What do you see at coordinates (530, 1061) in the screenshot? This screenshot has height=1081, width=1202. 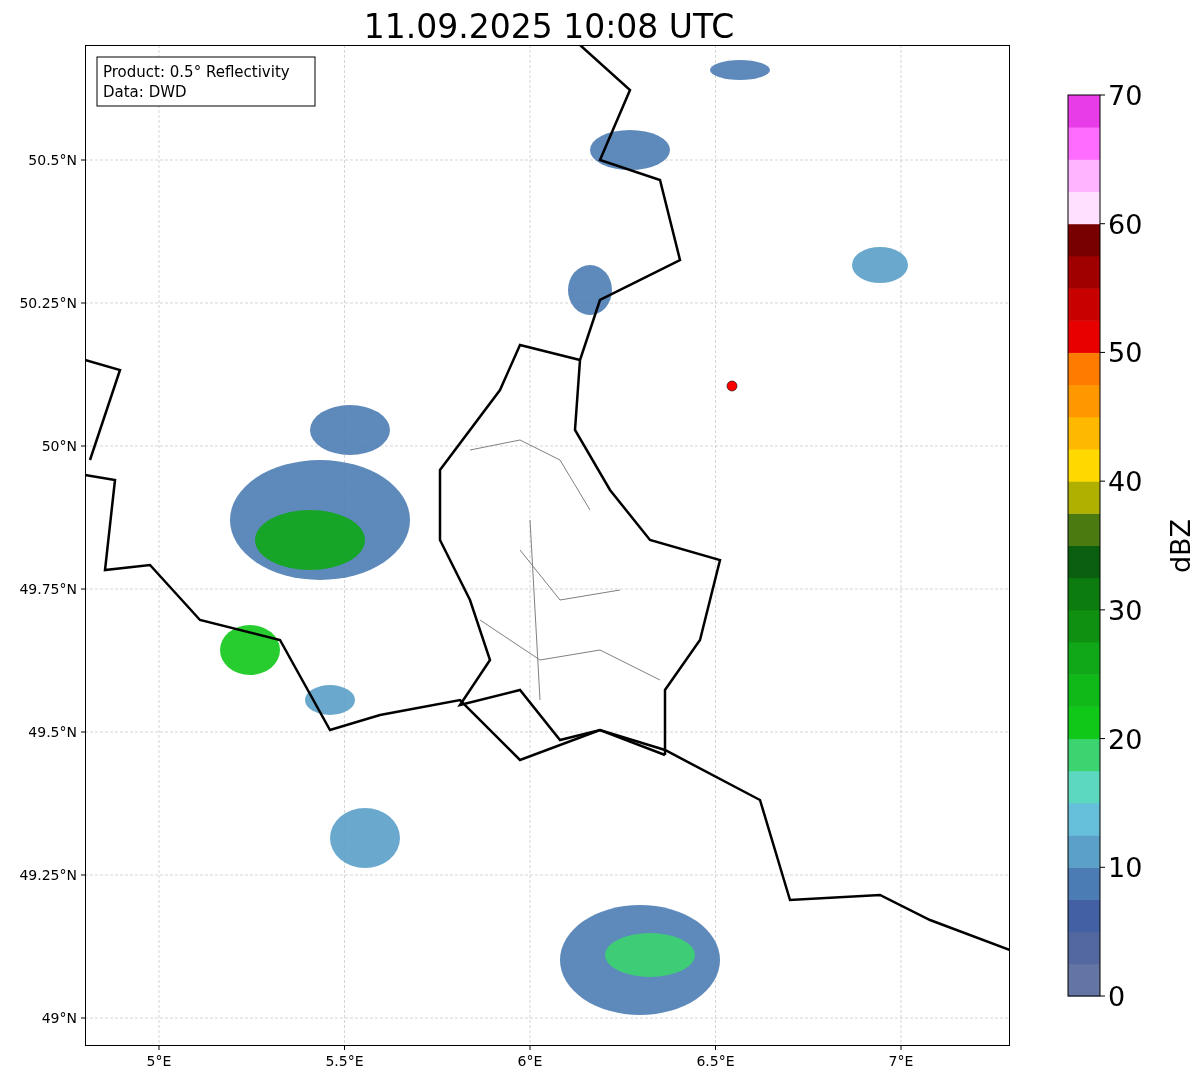 I see `axis-label: 6°E` at bounding box center [530, 1061].